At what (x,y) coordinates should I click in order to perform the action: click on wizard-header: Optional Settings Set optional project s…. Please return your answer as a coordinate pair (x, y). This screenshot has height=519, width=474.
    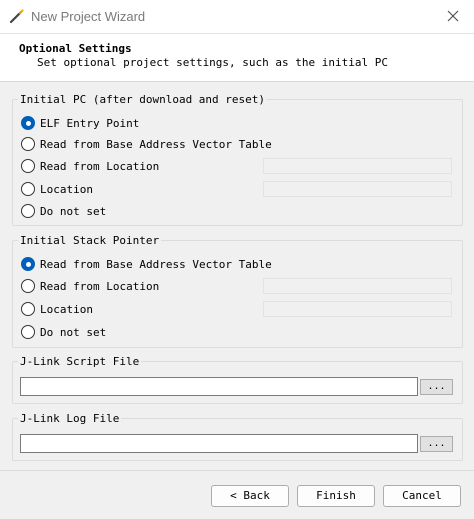
    Looking at the image, I should click on (237, 58).